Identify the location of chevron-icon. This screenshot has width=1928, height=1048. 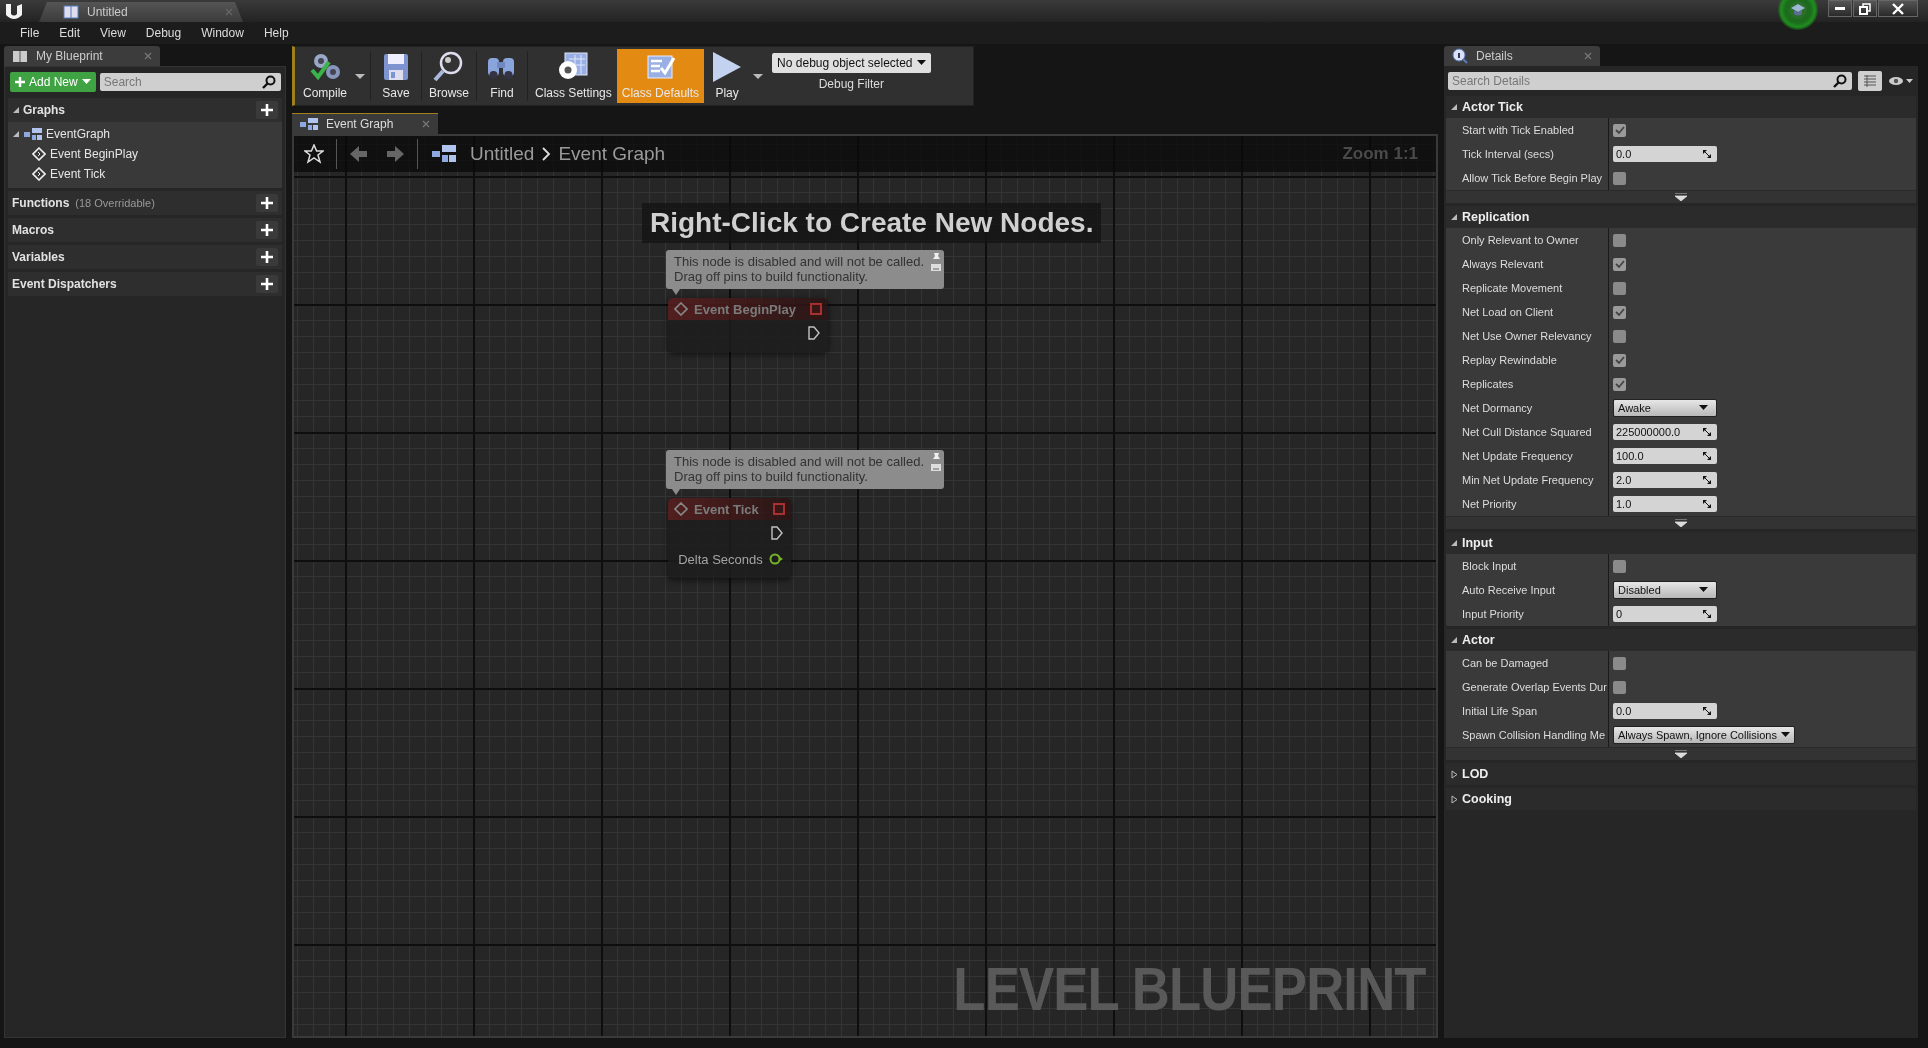
(546, 154).